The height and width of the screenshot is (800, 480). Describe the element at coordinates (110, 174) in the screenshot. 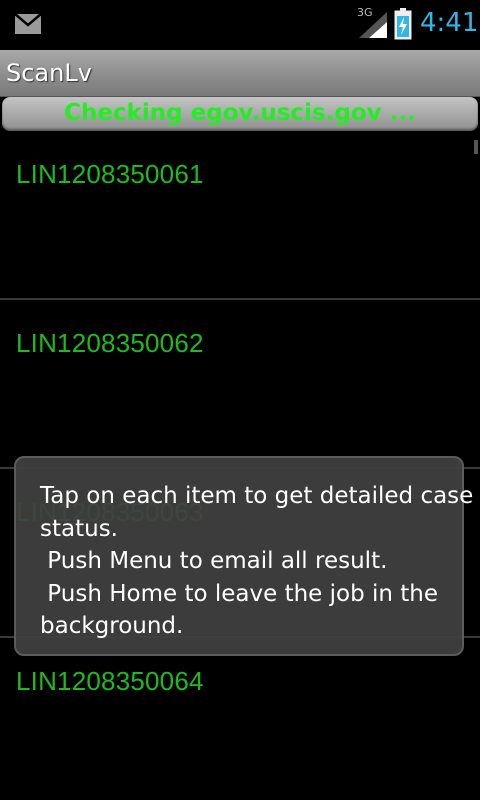

I see `case-id: LIN1208350061` at that location.